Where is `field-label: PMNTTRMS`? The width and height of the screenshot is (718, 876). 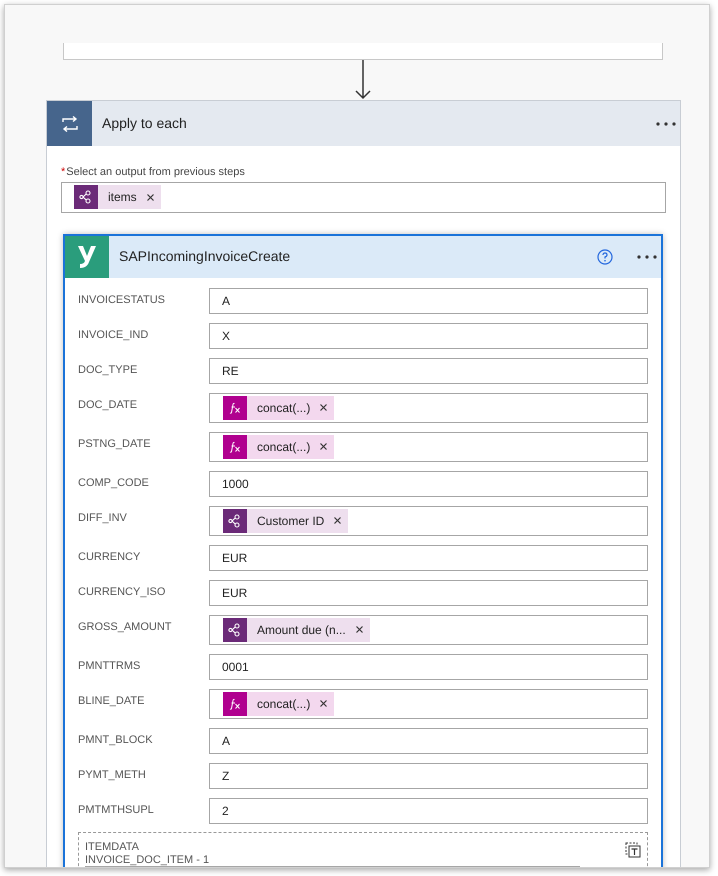 field-label: PMNTTRMS is located at coordinates (110, 666).